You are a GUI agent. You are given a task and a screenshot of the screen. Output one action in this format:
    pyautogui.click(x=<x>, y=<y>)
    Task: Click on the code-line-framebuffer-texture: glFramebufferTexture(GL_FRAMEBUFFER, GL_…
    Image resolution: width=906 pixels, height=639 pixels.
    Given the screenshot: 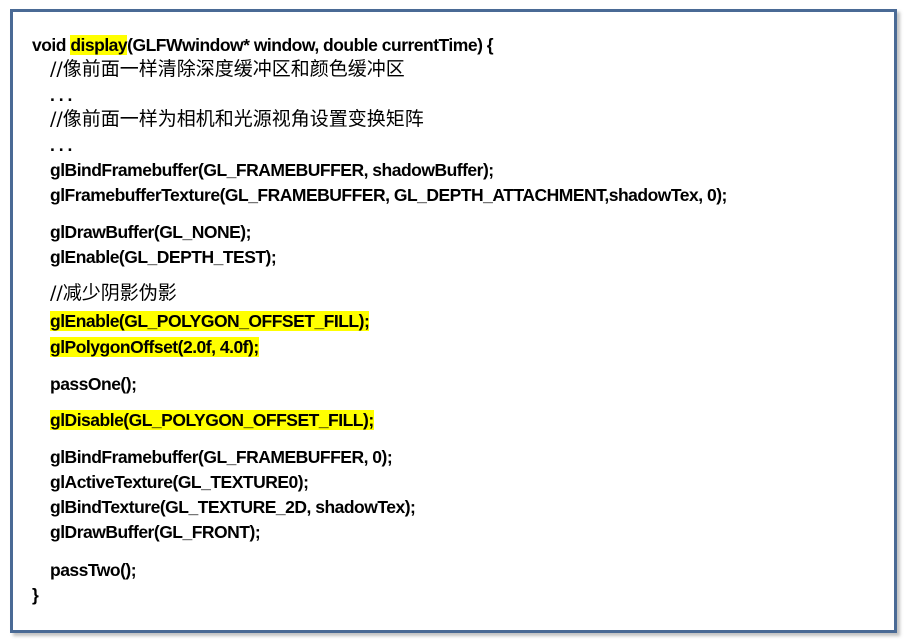 What is the action you would take?
    pyautogui.click(x=388, y=195)
    